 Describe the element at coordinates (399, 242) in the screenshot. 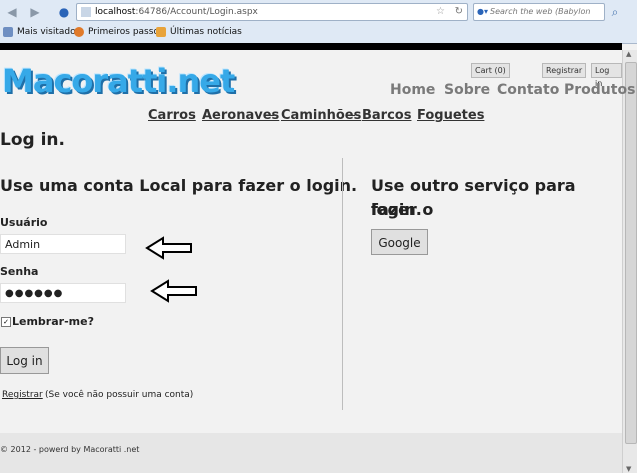

I see `google-login-button: Google` at that location.